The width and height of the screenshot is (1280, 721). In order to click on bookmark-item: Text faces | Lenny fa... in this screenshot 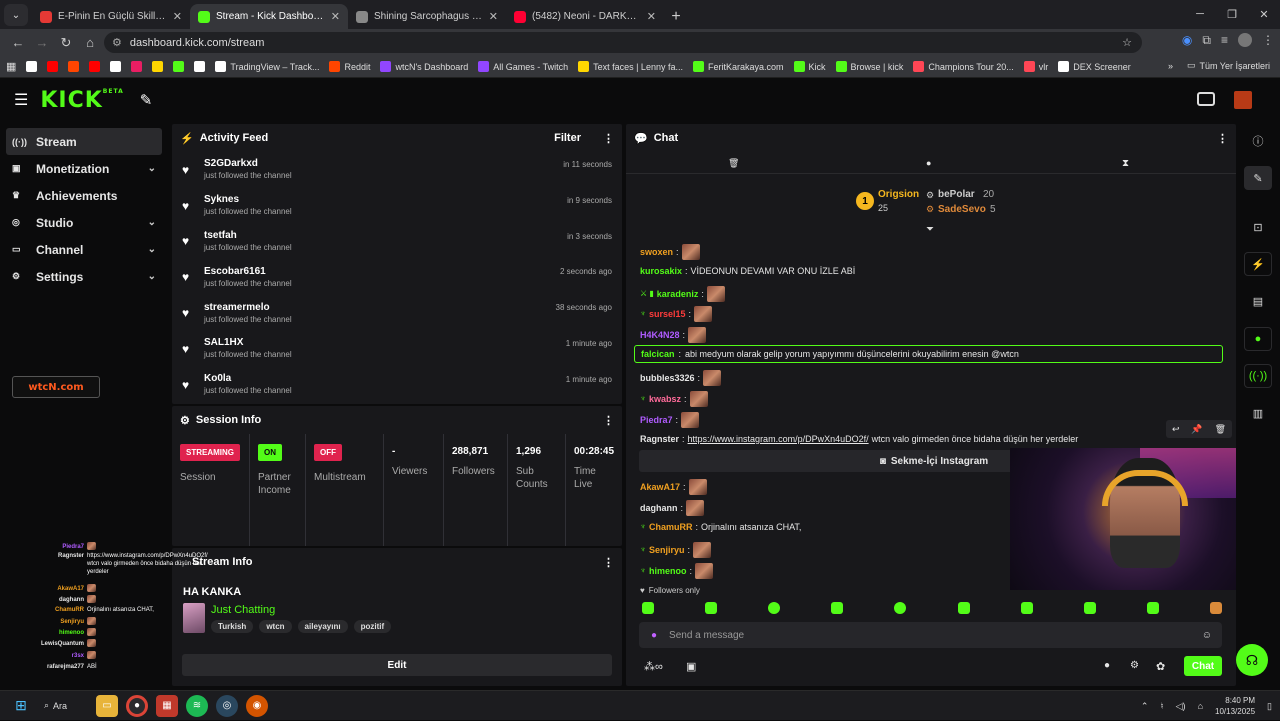, I will do `click(630, 66)`.